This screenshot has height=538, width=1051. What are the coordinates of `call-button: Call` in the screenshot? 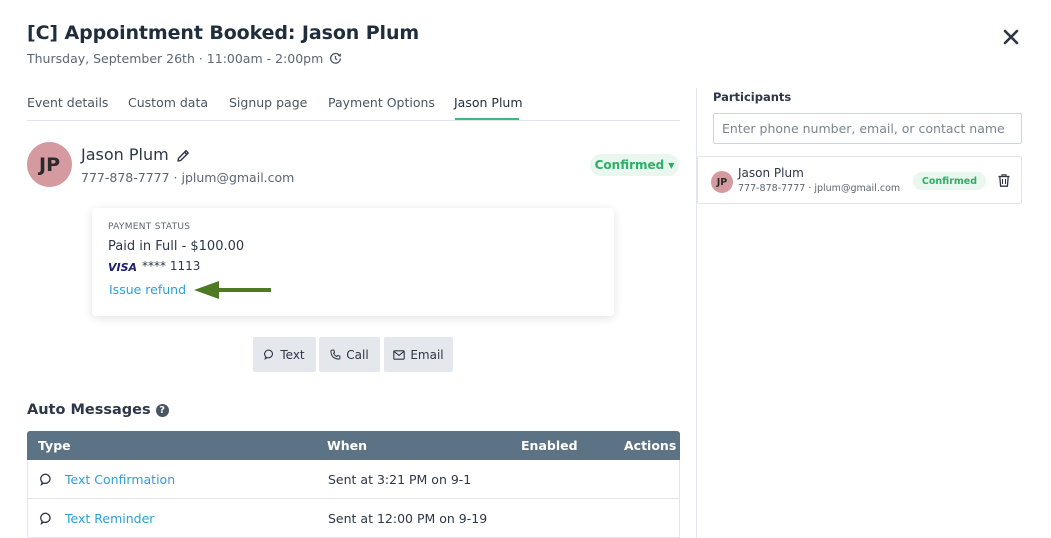 It's located at (349, 354).